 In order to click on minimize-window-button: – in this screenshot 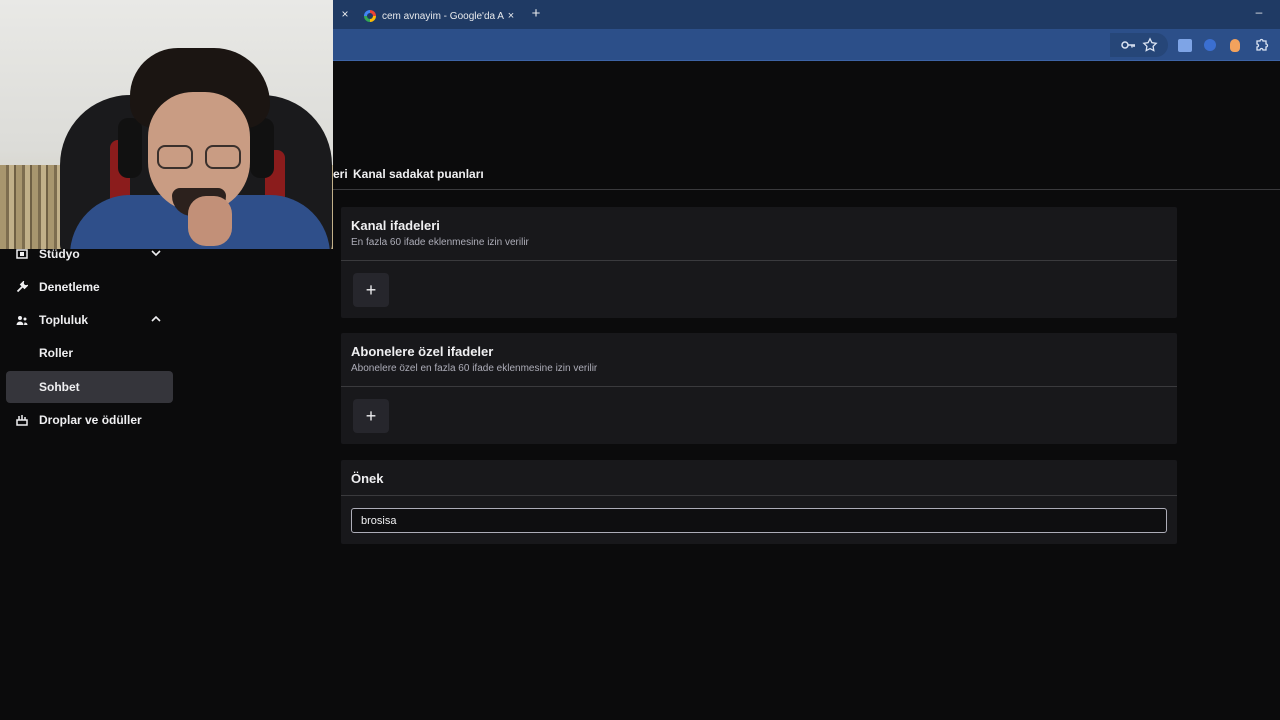, I will do `click(1259, 13)`.